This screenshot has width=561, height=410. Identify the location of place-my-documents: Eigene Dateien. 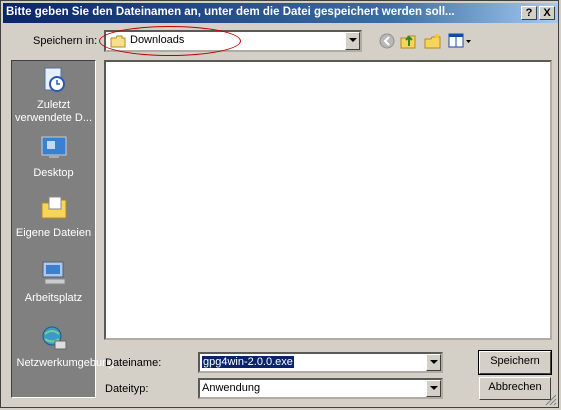
(53, 216).